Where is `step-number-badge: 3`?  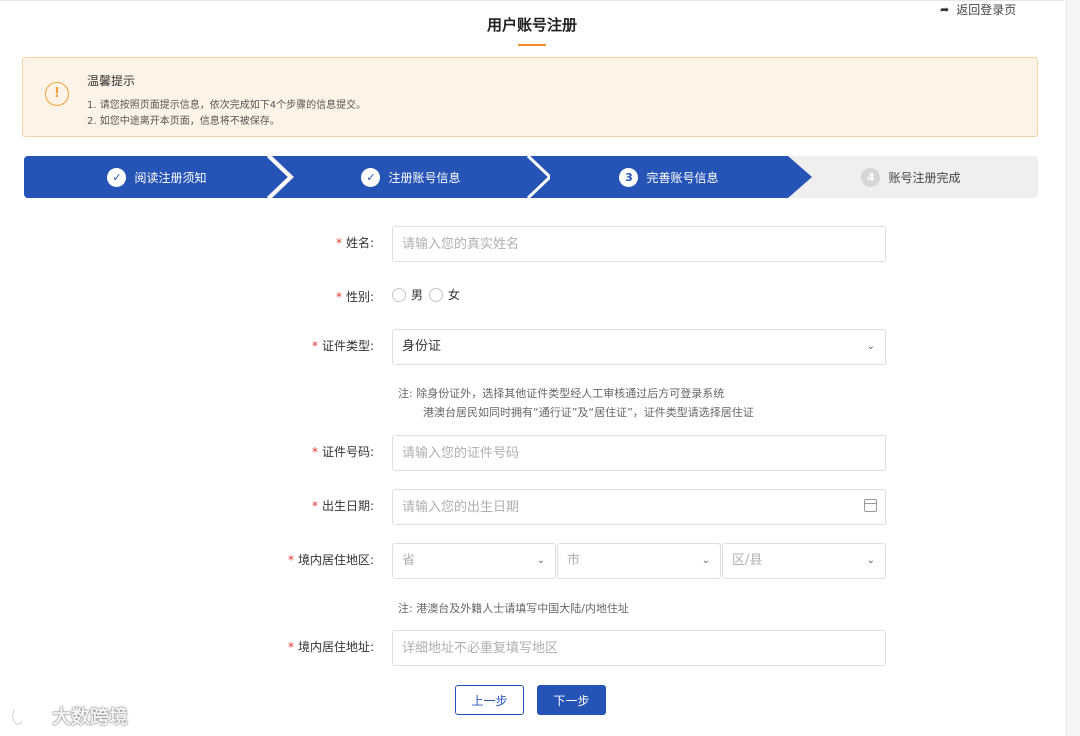 step-number-badge: 3 is located at coordinates (629, 177).